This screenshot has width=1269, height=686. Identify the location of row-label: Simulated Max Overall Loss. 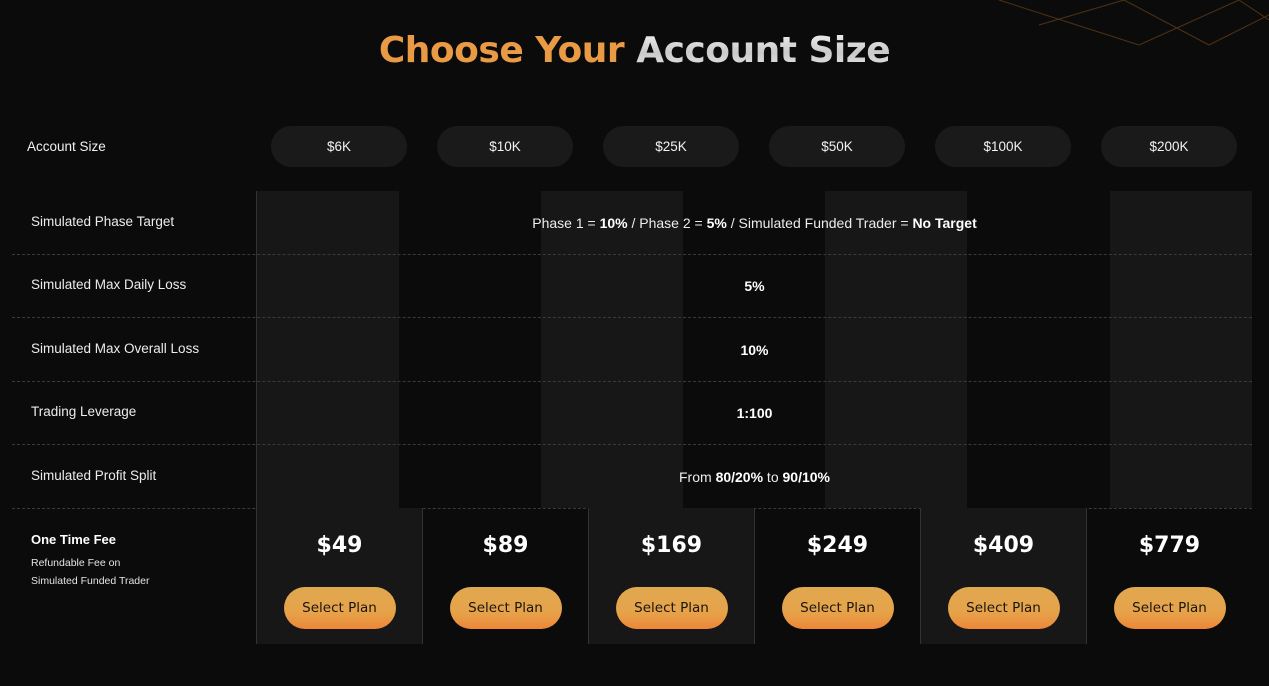
(115, 348).